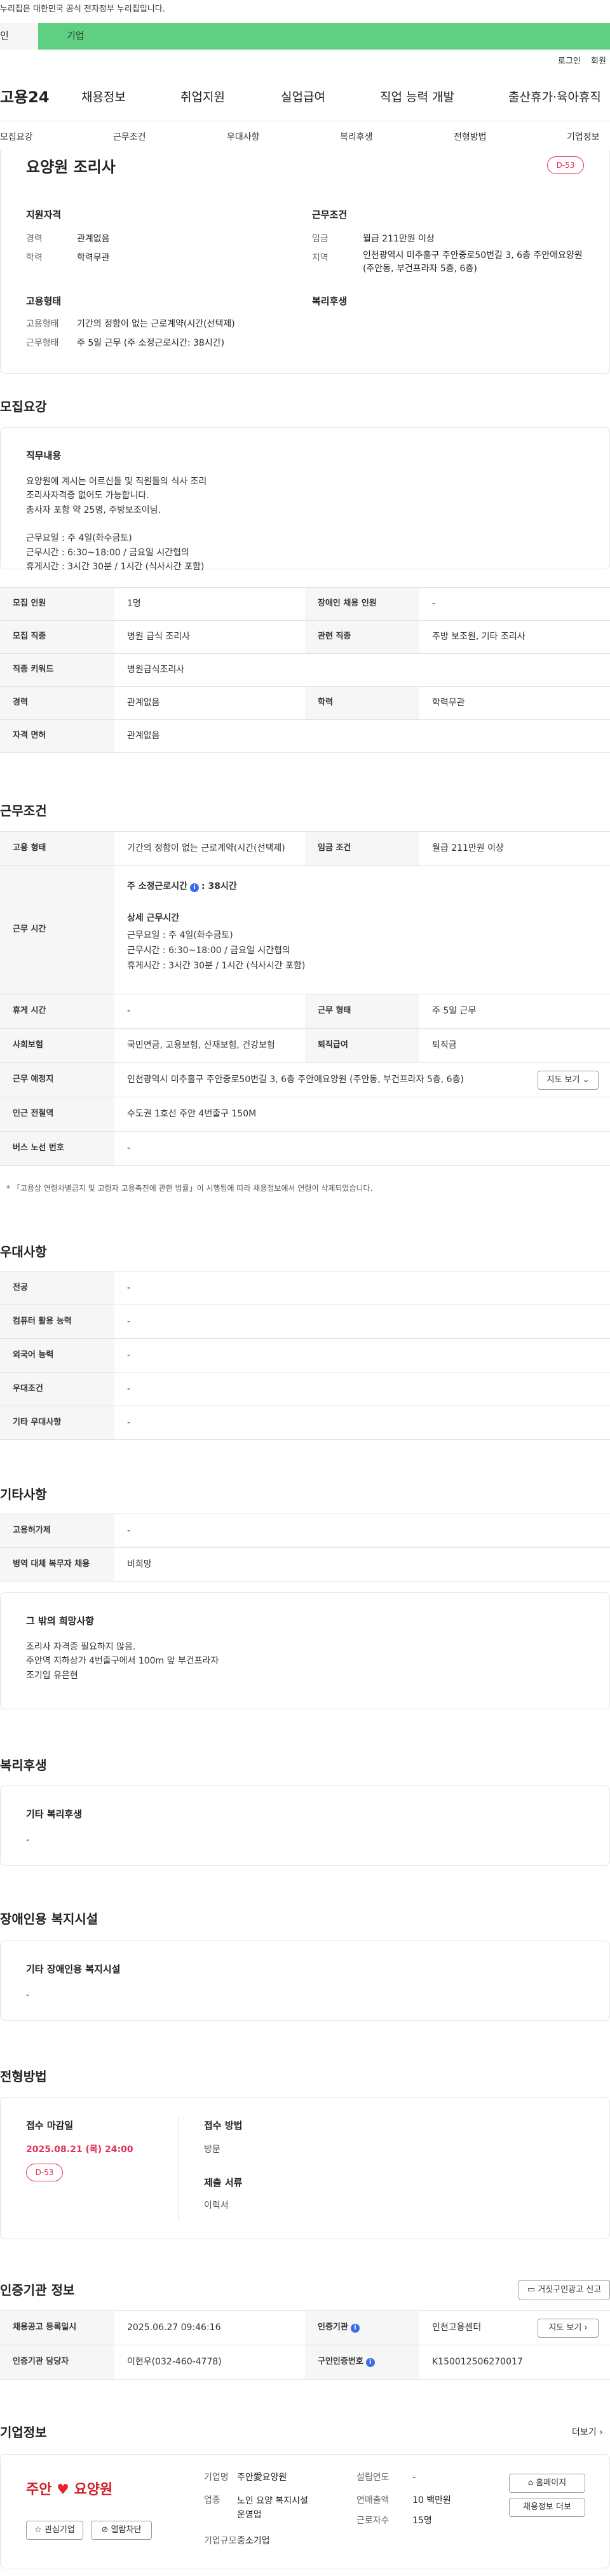 This screenshot has width=610, height=2576. Describe the element at coordinates (57, 1422) in the screenshot. I see `cell-label: 기타 우대사항` at that location.